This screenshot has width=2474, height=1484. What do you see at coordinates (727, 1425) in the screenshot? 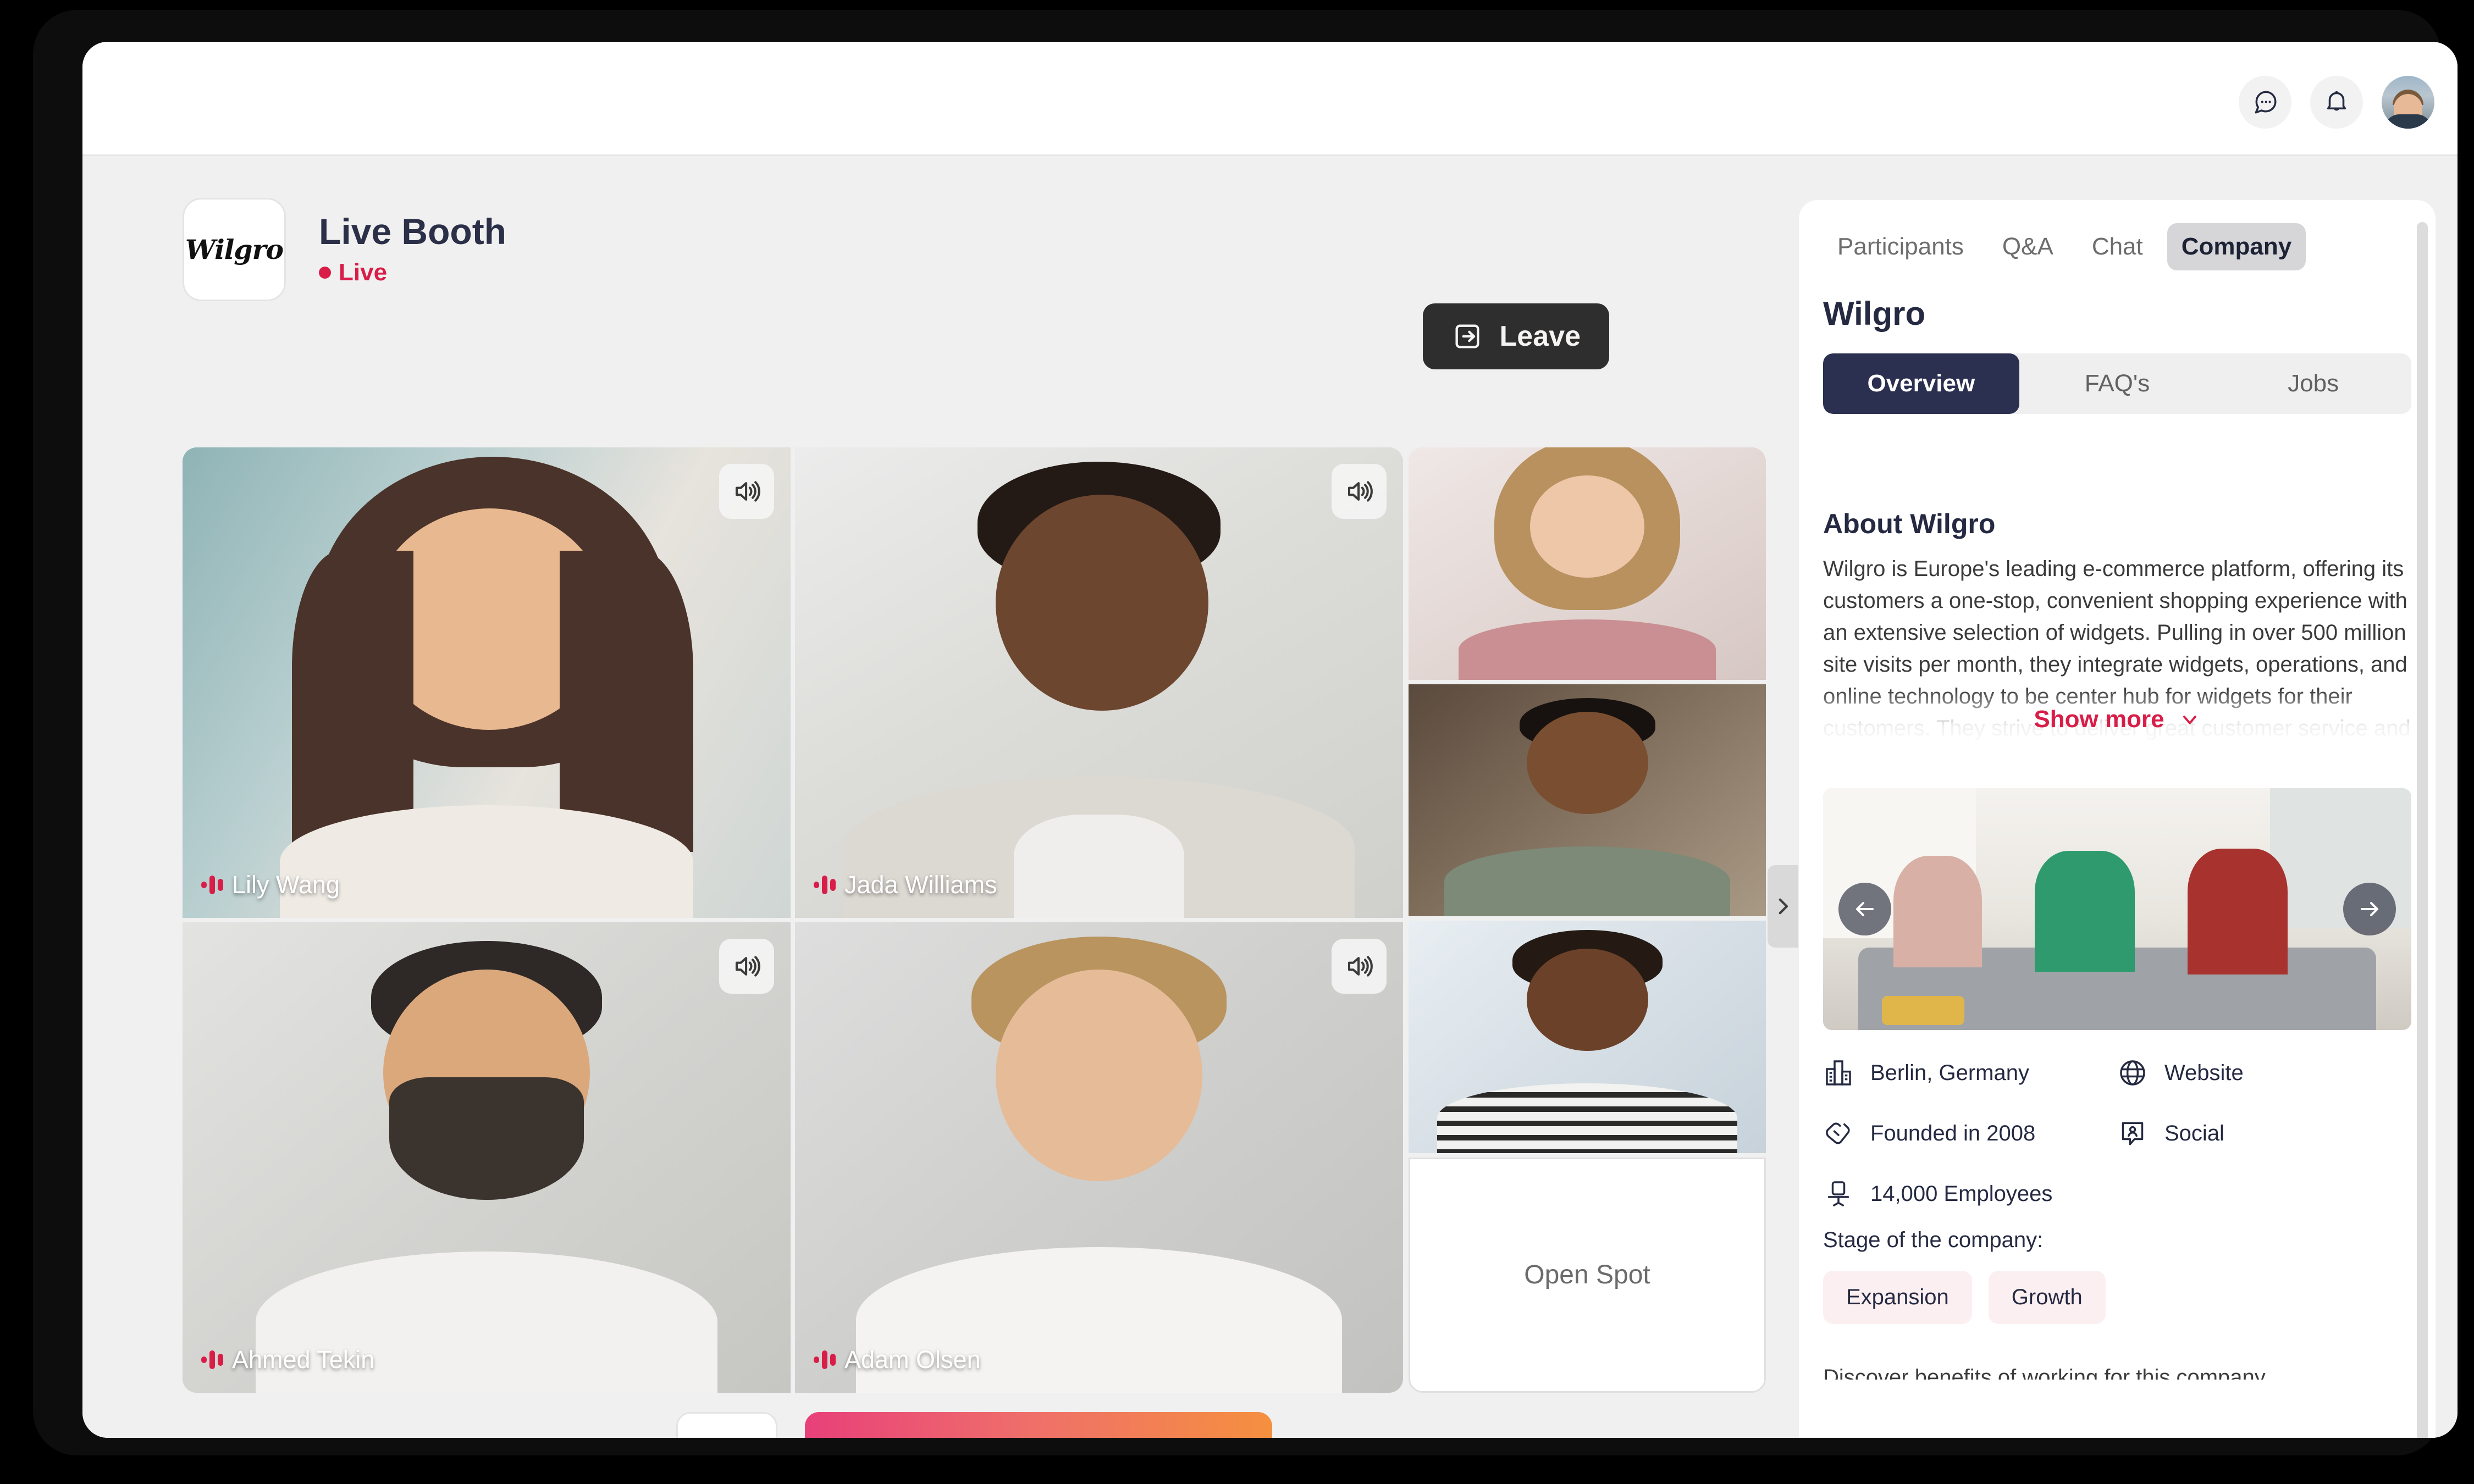
I see `help-button` at bounding box center [727, 1425].